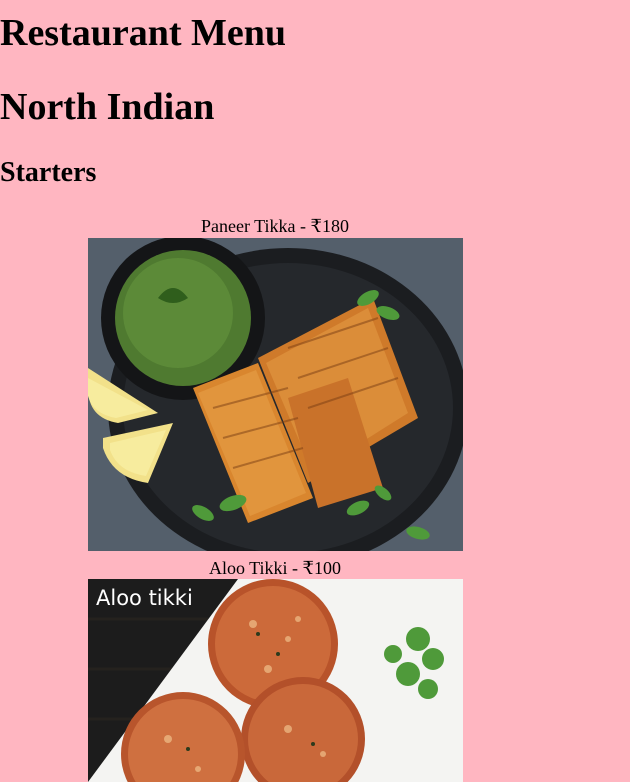 This screenshot has width=630, height=782. I want to click on section-heading: Starters, so click(48, 172).